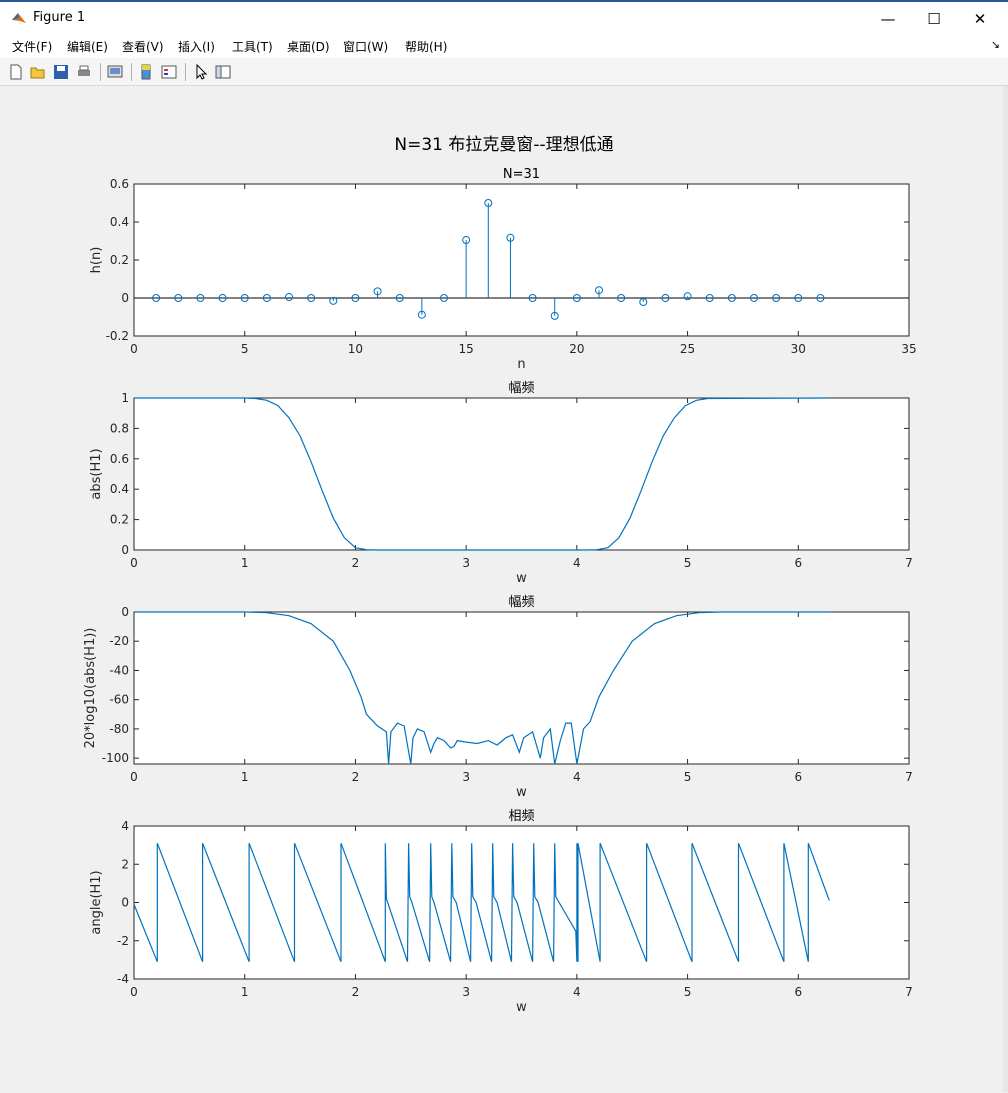 This screenshot has width=1008, height=1093. What do you see at coordinates (96, 473) in the screenshot?
I see `axes-2-ylabel: abs(H1)` at bounding box center [96, 473].